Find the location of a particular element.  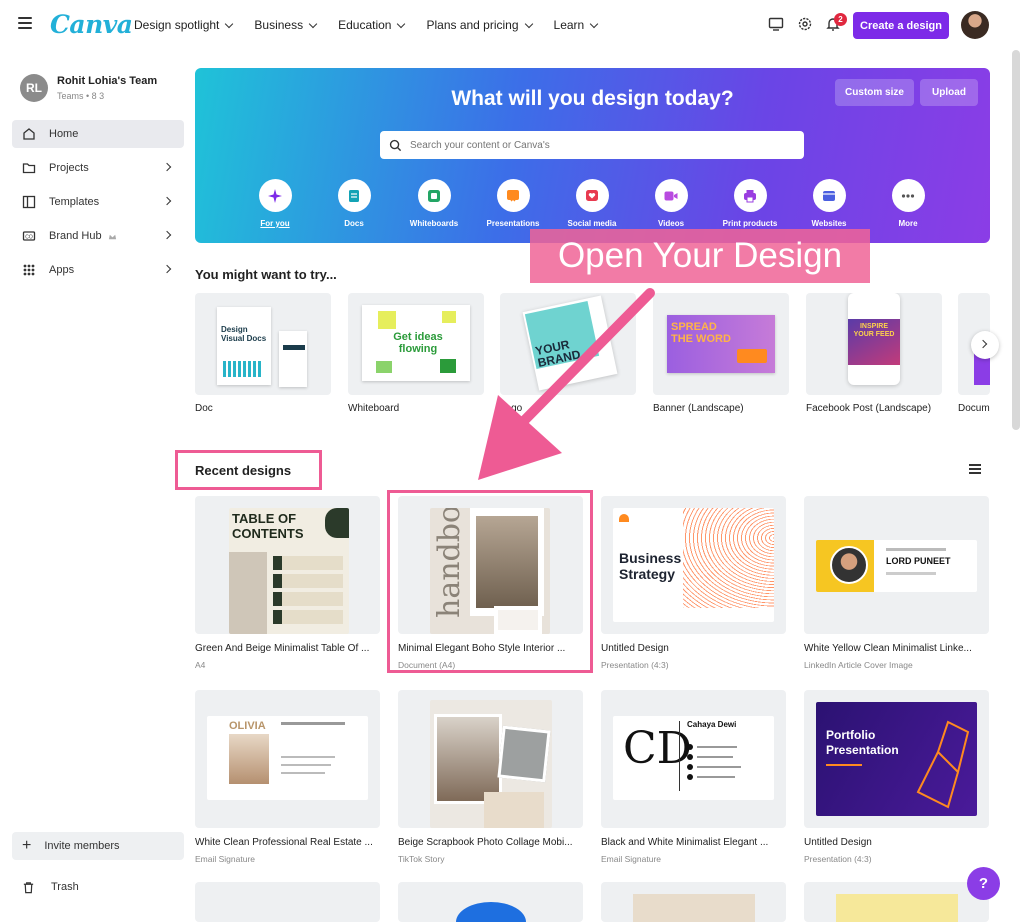

sidebar-item-templates: Templates is located at coordinates (98, 202).